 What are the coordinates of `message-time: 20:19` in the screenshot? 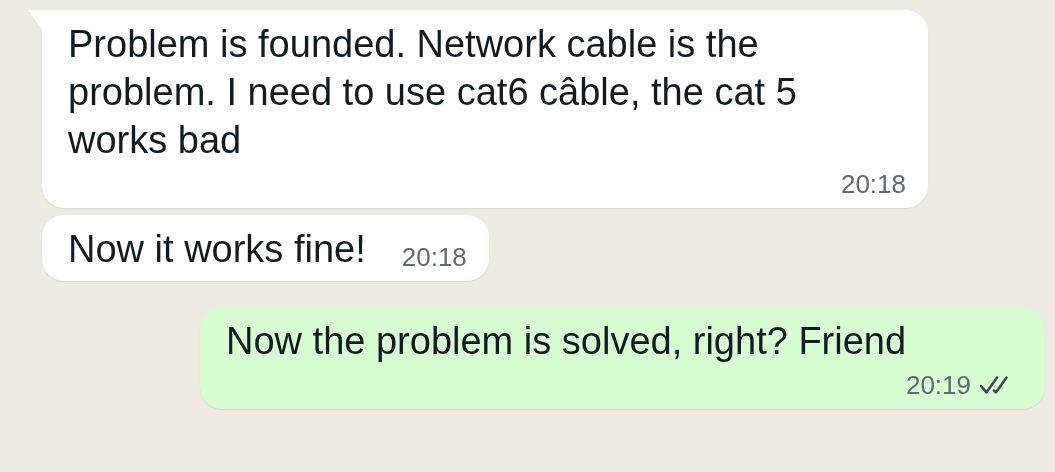 It's located at (938, 385).